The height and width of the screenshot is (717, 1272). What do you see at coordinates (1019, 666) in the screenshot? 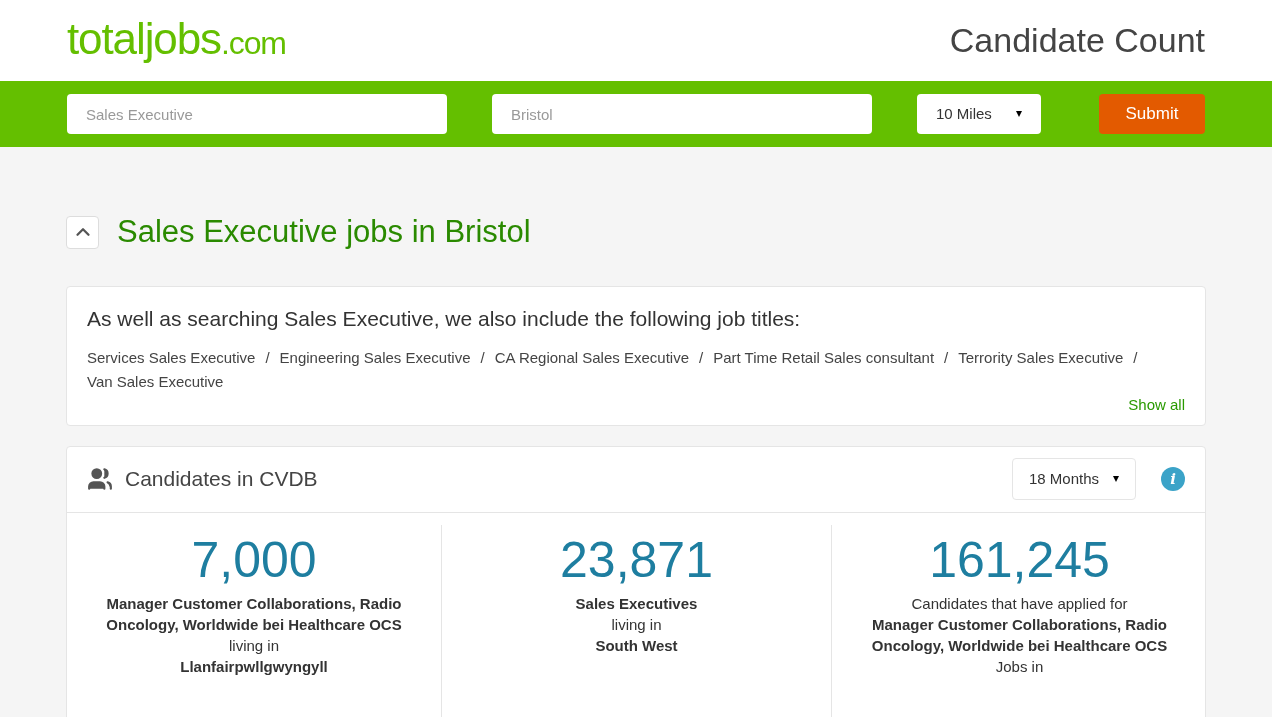
I see `stat-description: Jobs in` at bounding box center [1019, 666].